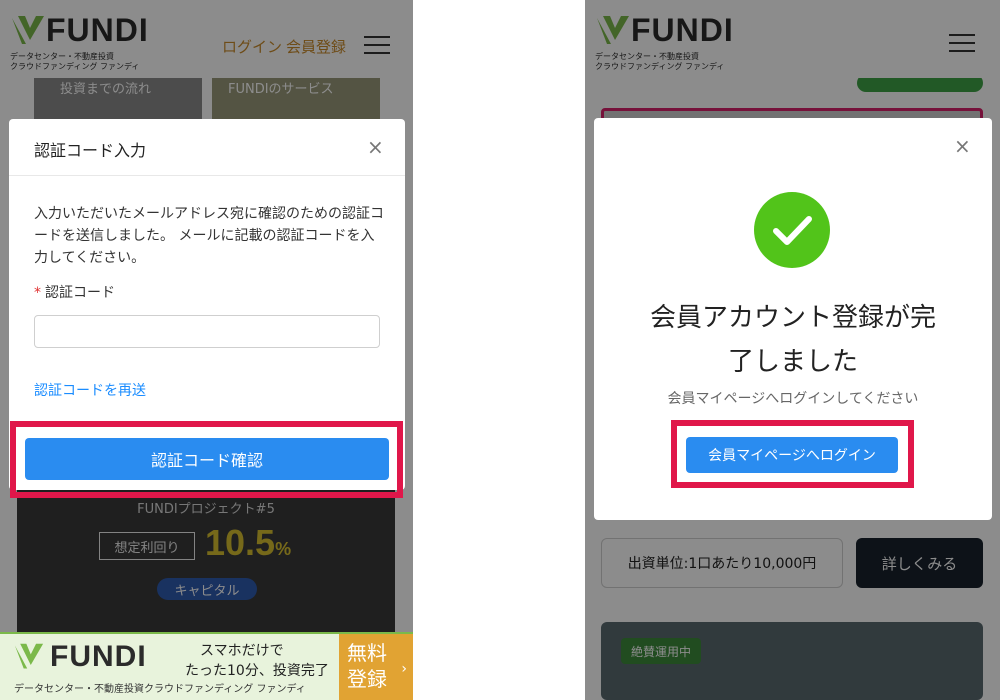 The height and width of the screenshot is (700, 1000). I want to click on success-title: 会員アカウント登録が完 了しました, so click(792, 340).